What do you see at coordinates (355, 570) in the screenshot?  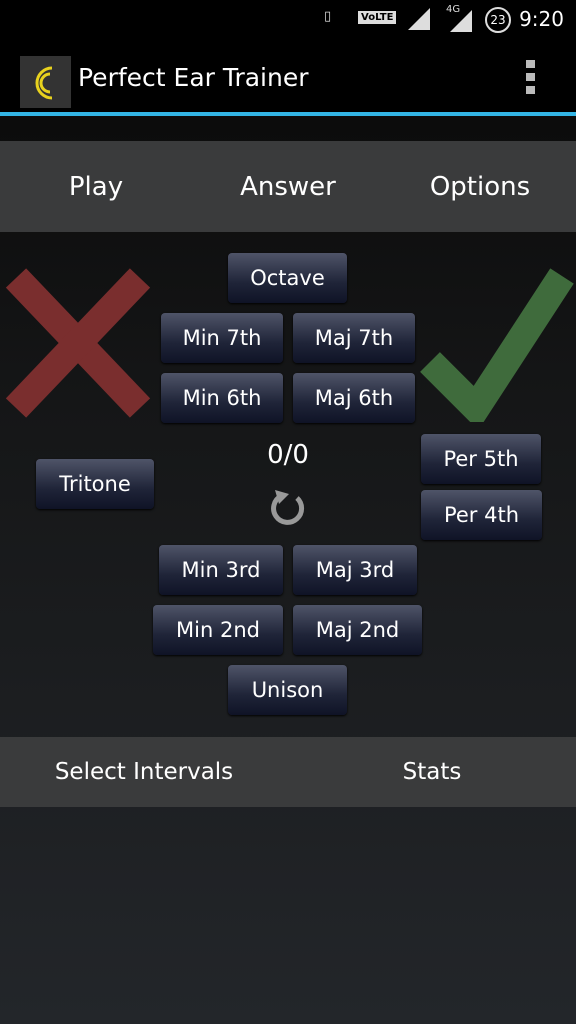 I see `maj-3rd-button: Maj 3rd` at bounding box center [355, 570].